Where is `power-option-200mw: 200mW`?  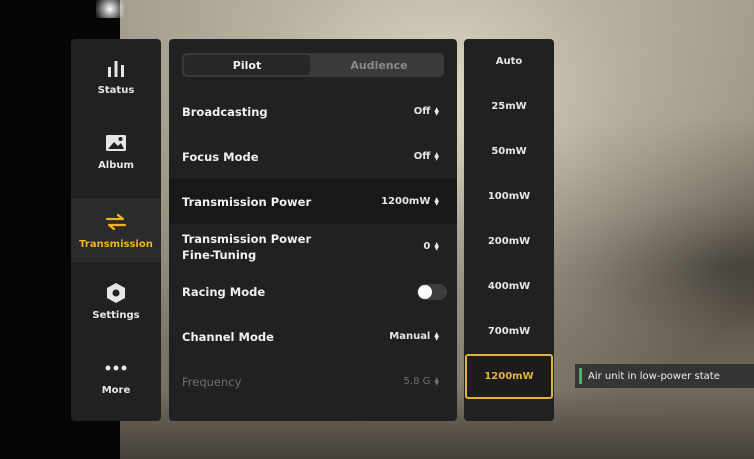
power-option-200mw: 200mW is located at coordinates (509, 241).